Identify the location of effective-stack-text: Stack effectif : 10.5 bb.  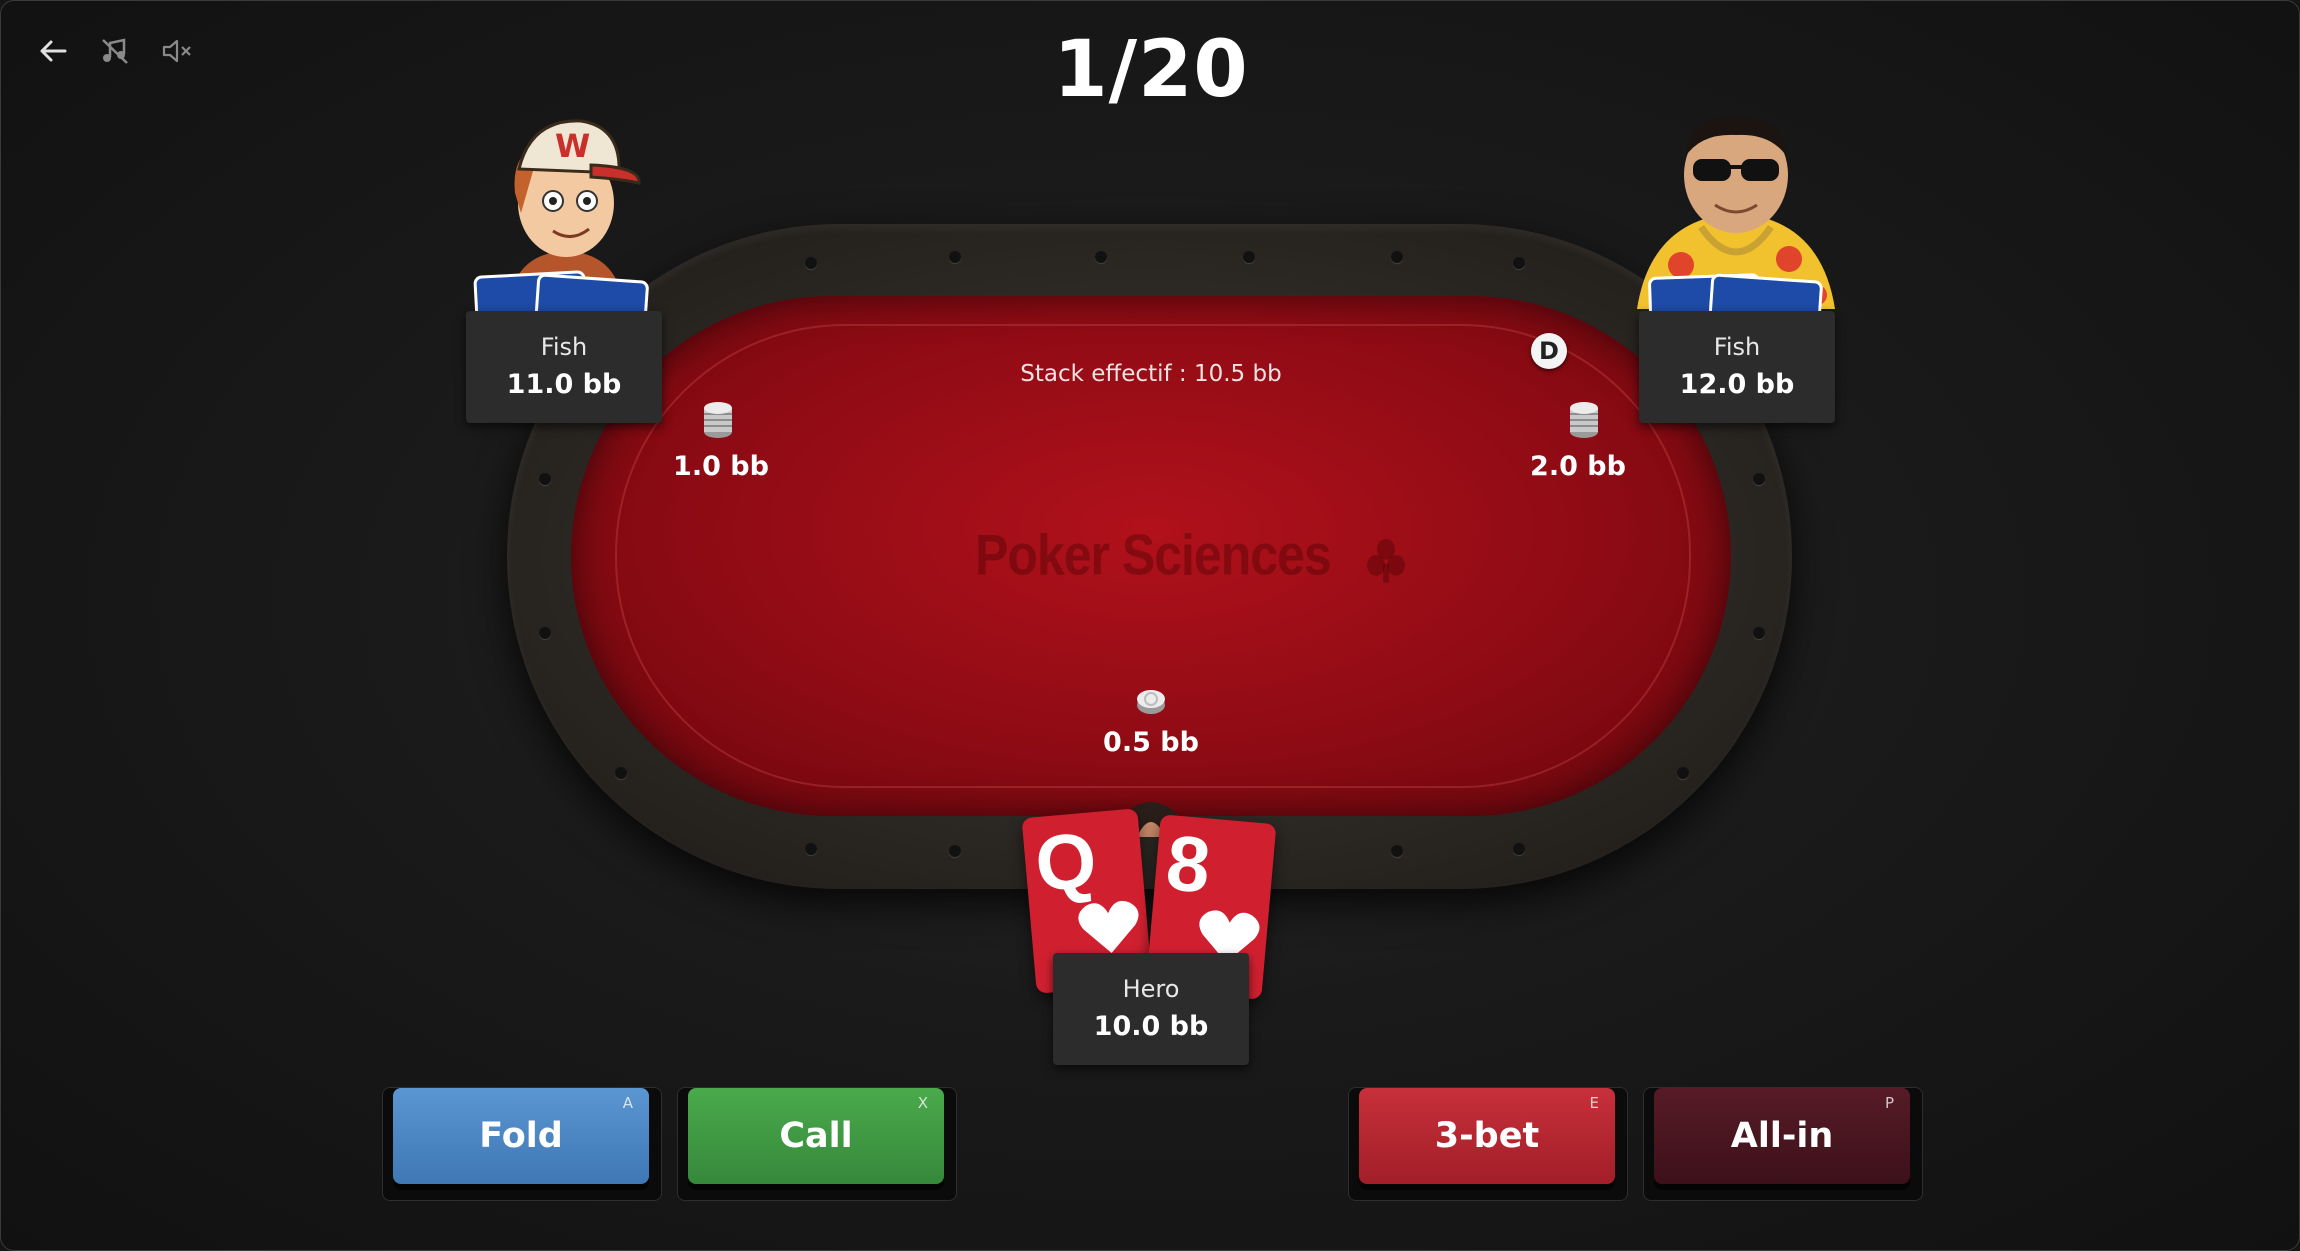
(1151, 374).